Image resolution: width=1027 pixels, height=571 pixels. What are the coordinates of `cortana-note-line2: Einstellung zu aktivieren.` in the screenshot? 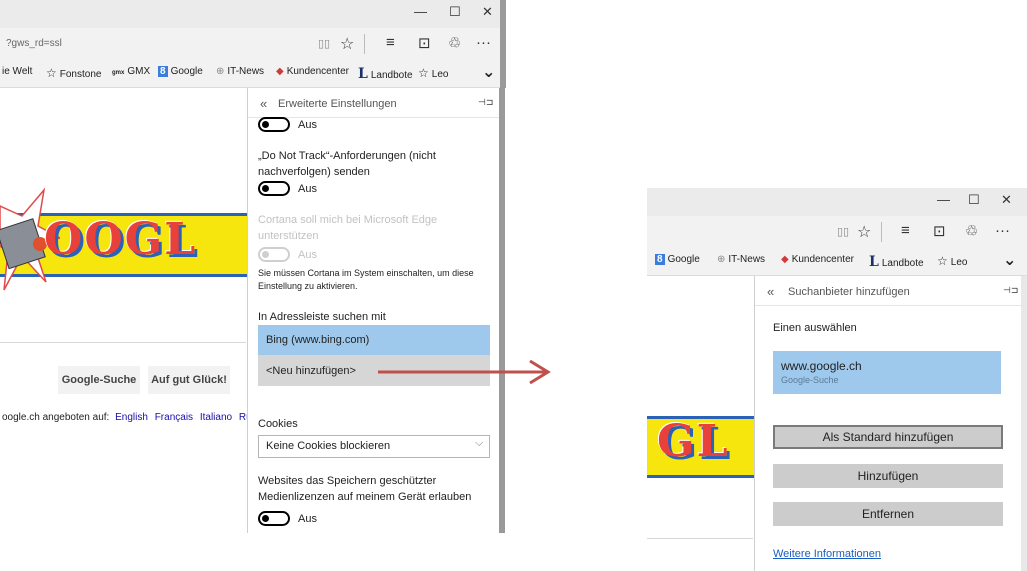 It's located at (308, 286).